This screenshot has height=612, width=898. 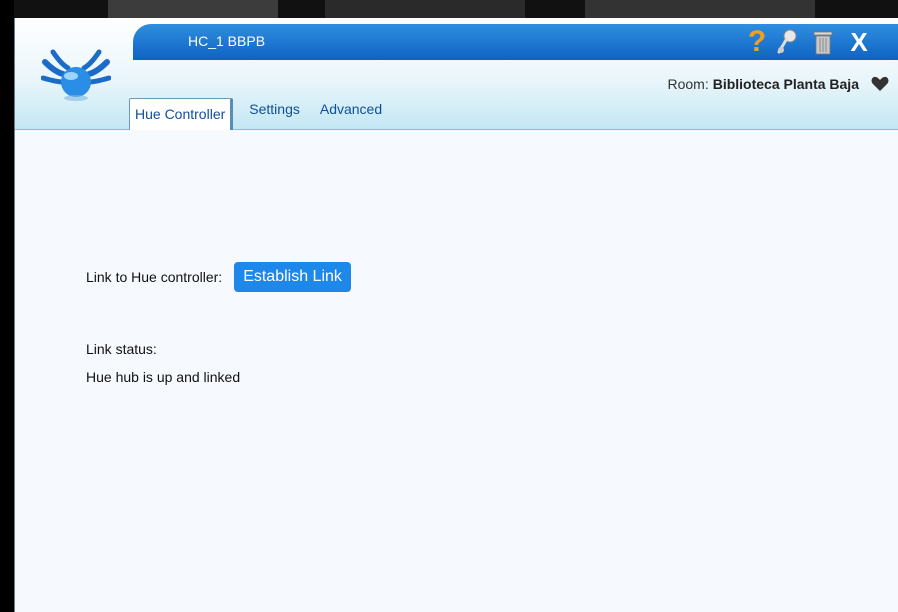 I want to click on close-button: X, so click(x=859, y=42).